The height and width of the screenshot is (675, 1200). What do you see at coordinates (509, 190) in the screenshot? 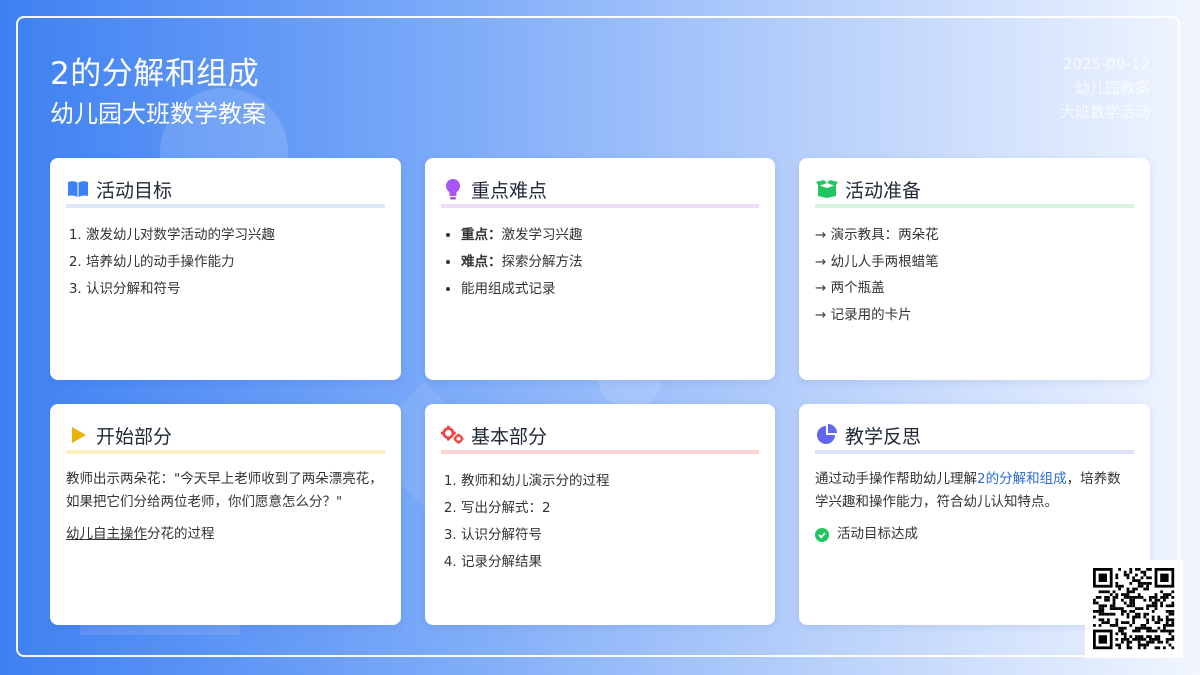
I see `card-title: 重点难点` at bounding box center [509, 190].